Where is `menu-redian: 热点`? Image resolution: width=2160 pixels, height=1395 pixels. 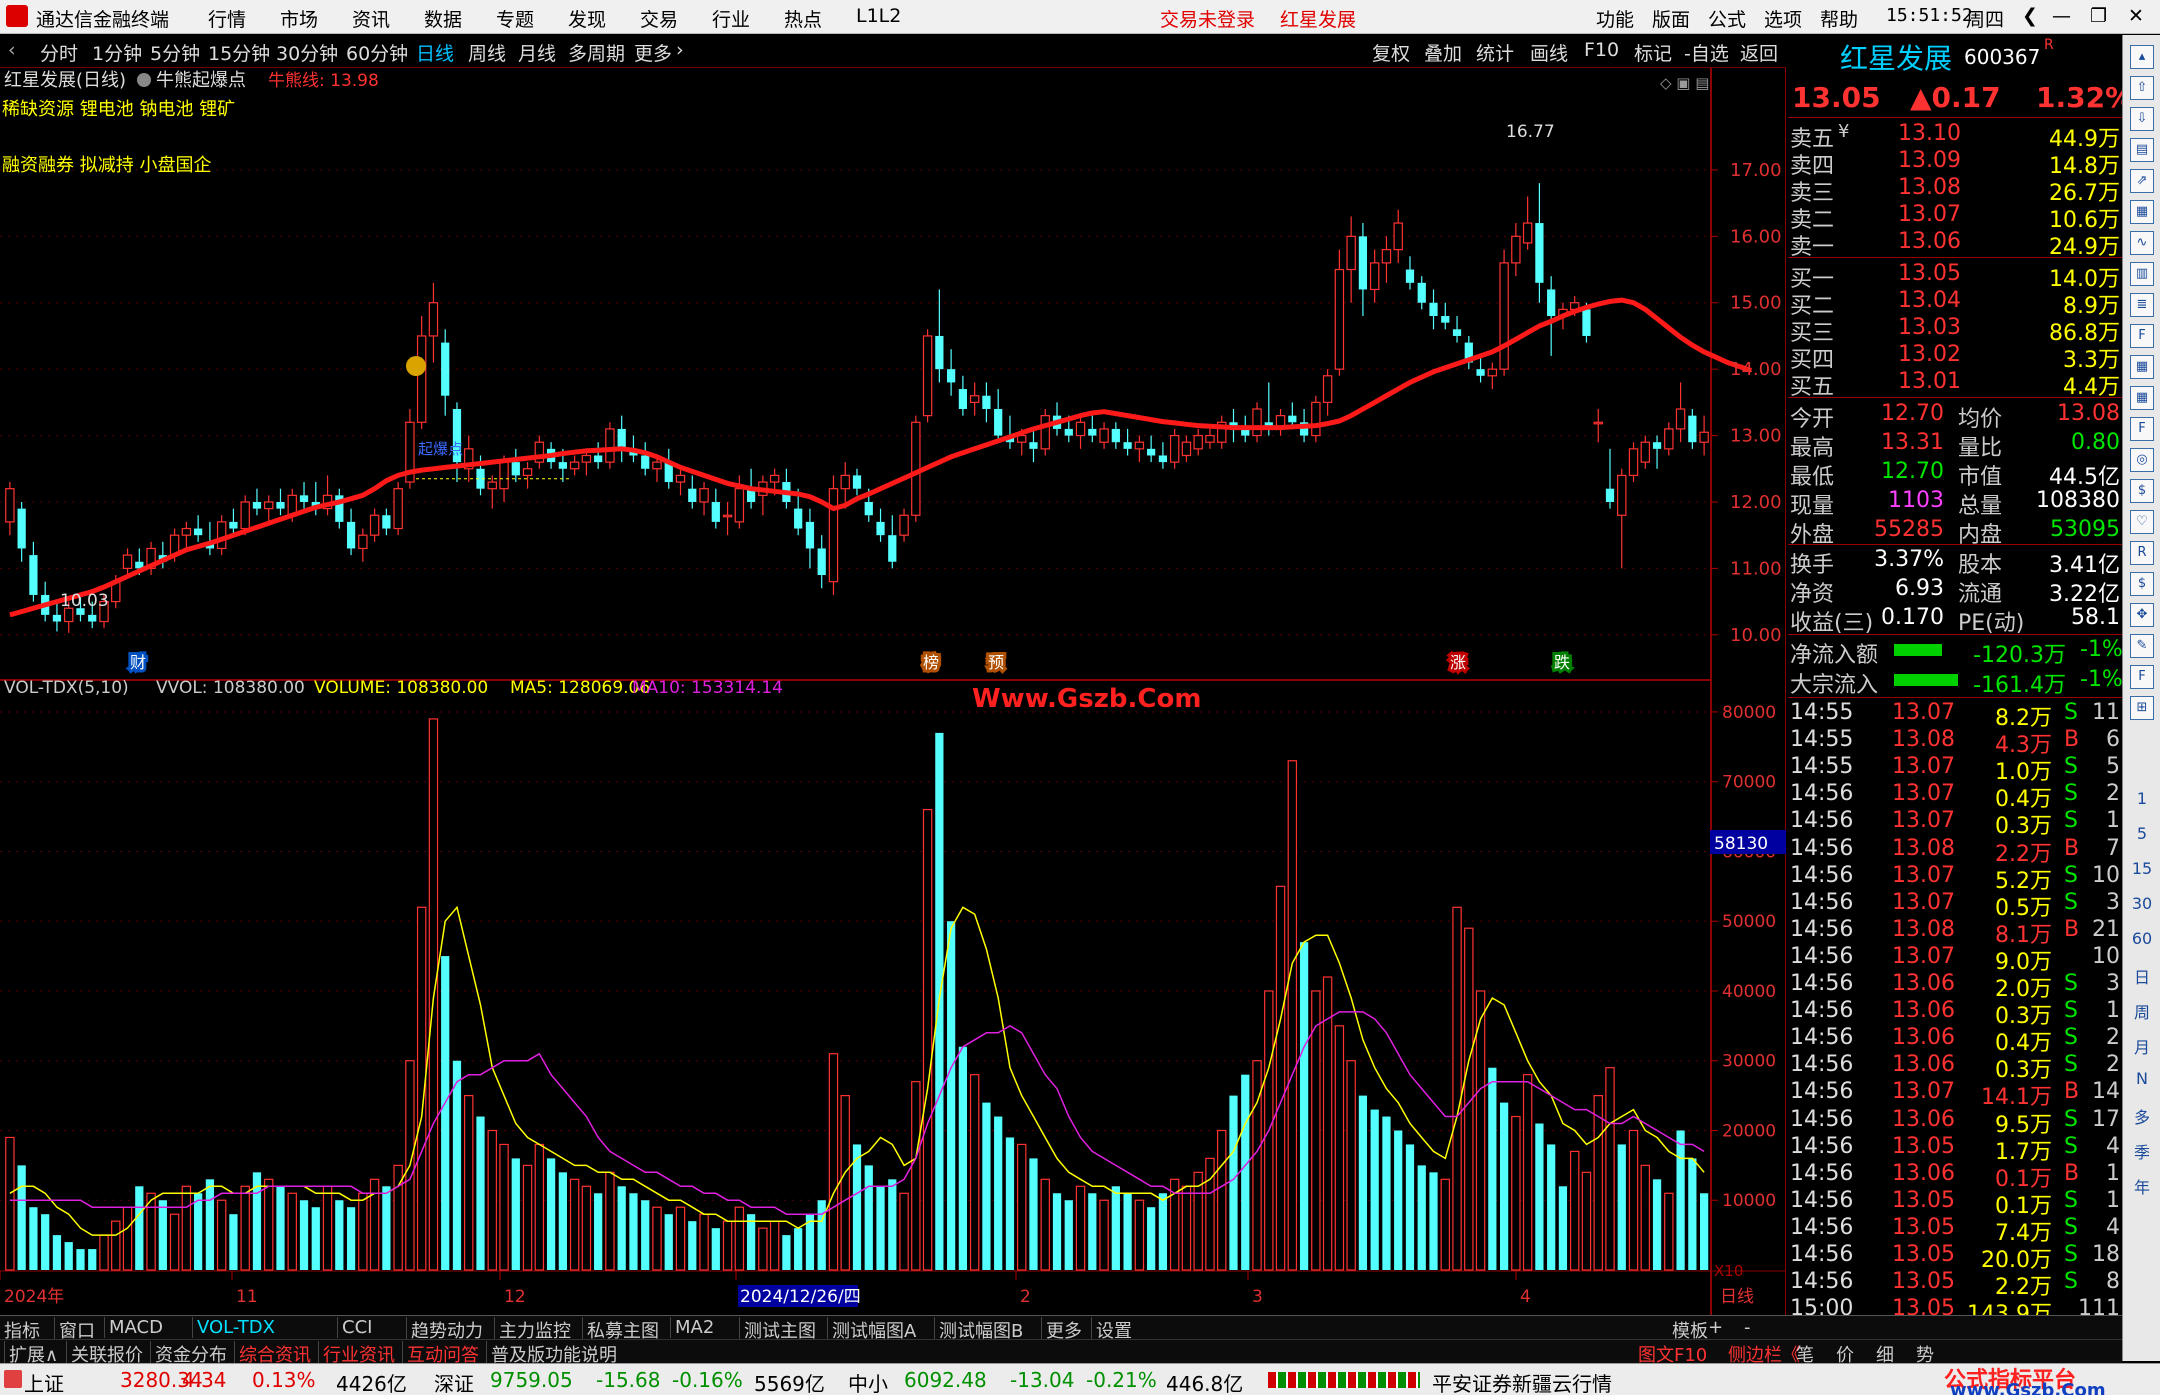 menu-redian: 热点 is located at coordinates (803, 18).